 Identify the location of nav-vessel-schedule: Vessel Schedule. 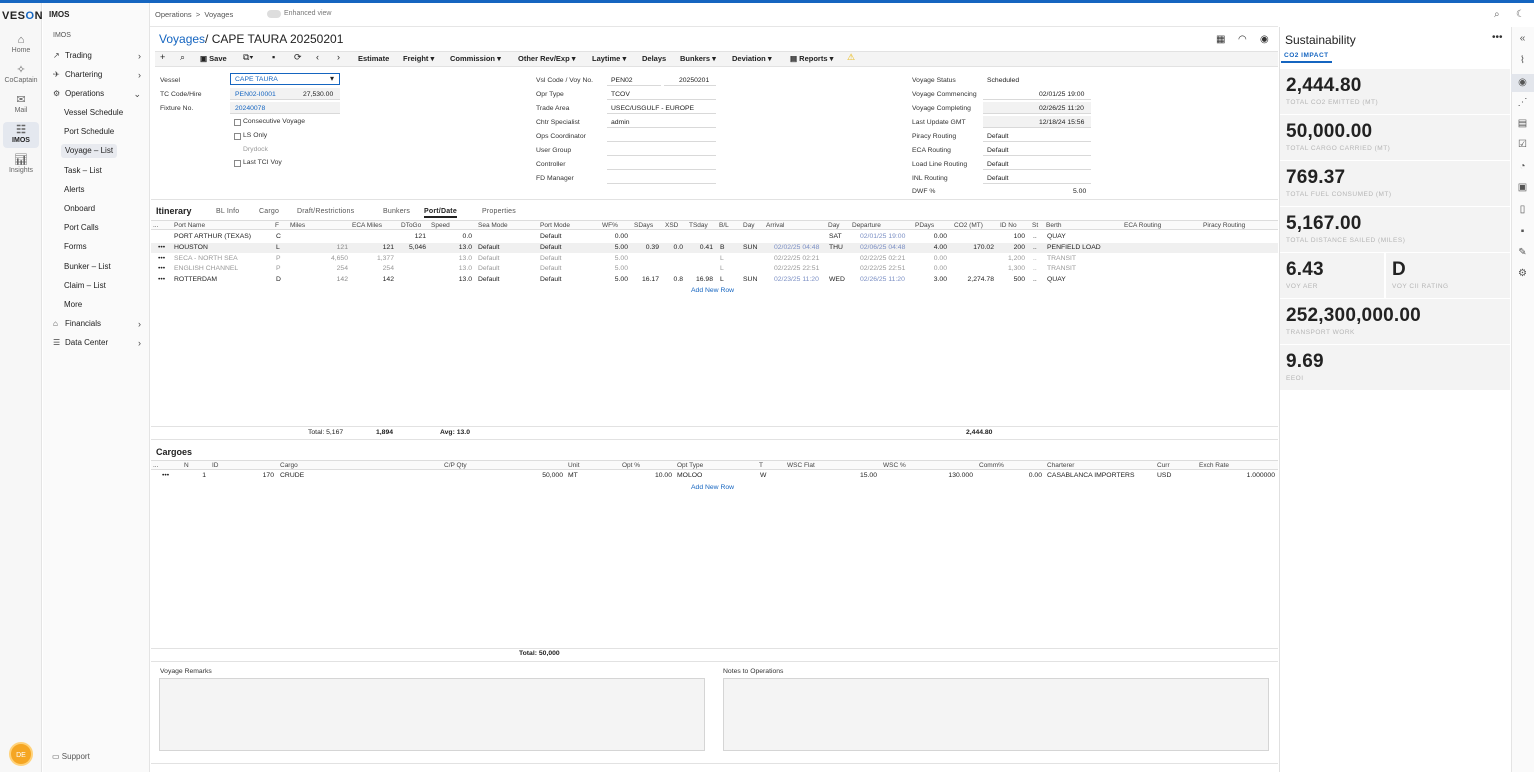
(93, 113).